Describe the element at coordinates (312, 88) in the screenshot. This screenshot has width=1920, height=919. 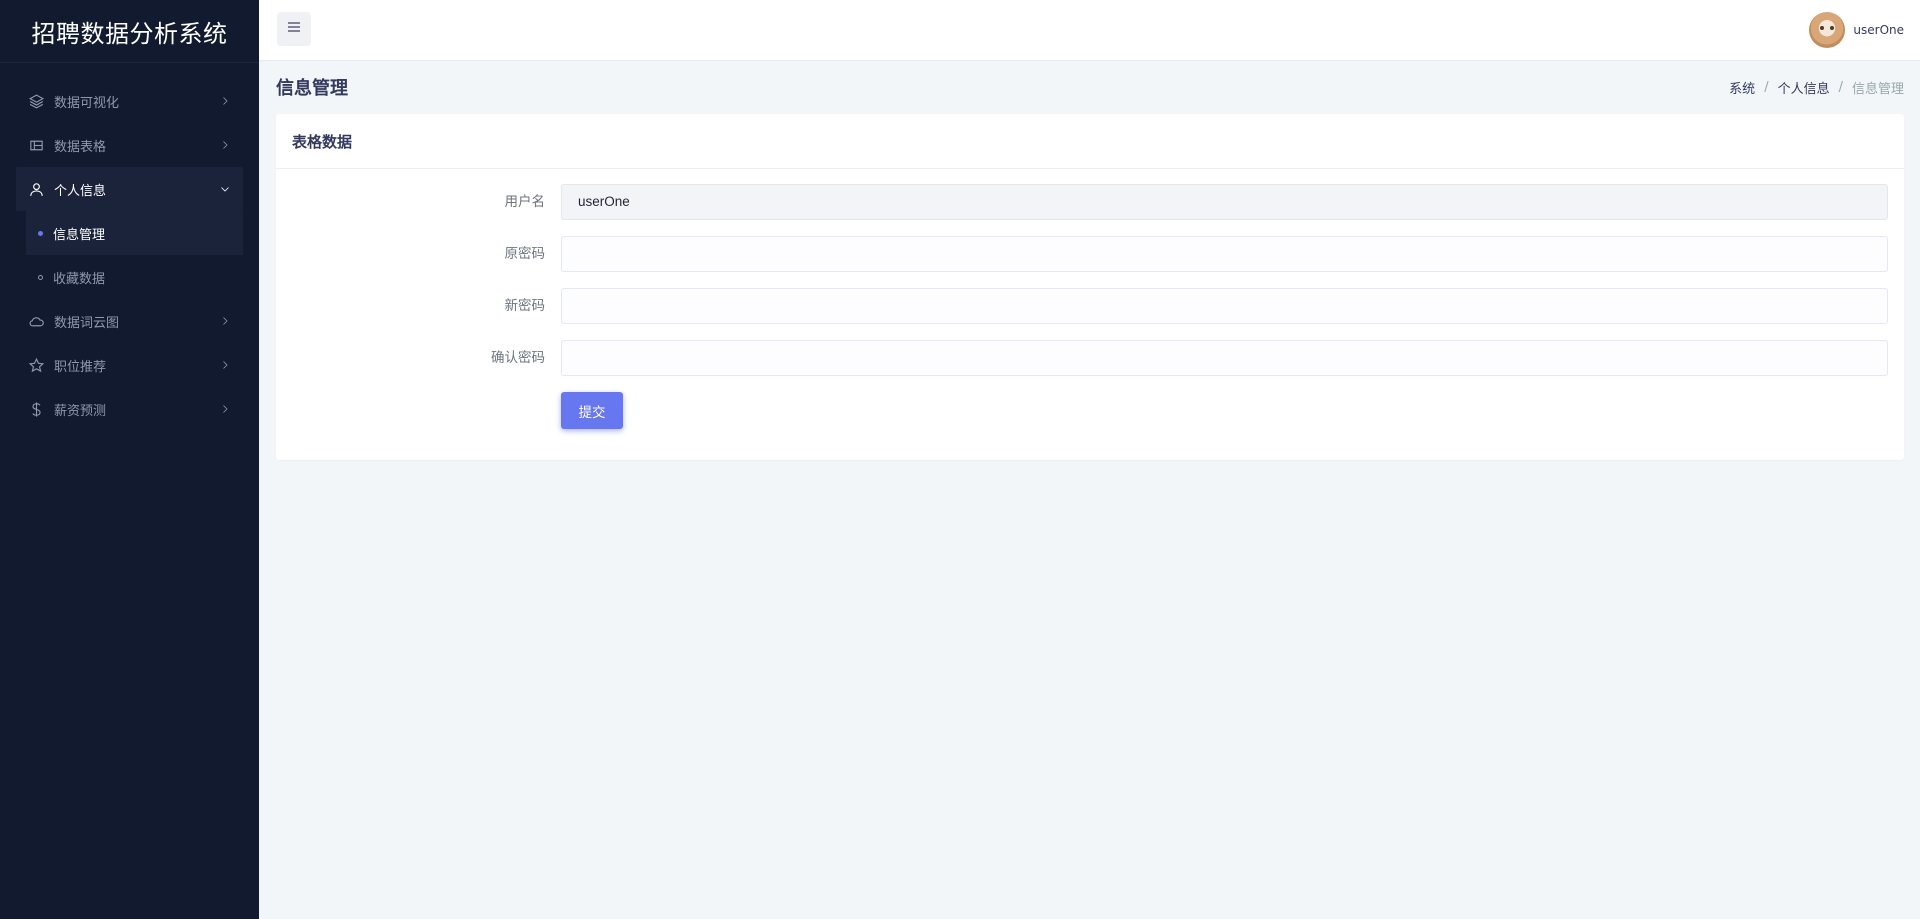
I see `page-title: 信息管理` at that location.